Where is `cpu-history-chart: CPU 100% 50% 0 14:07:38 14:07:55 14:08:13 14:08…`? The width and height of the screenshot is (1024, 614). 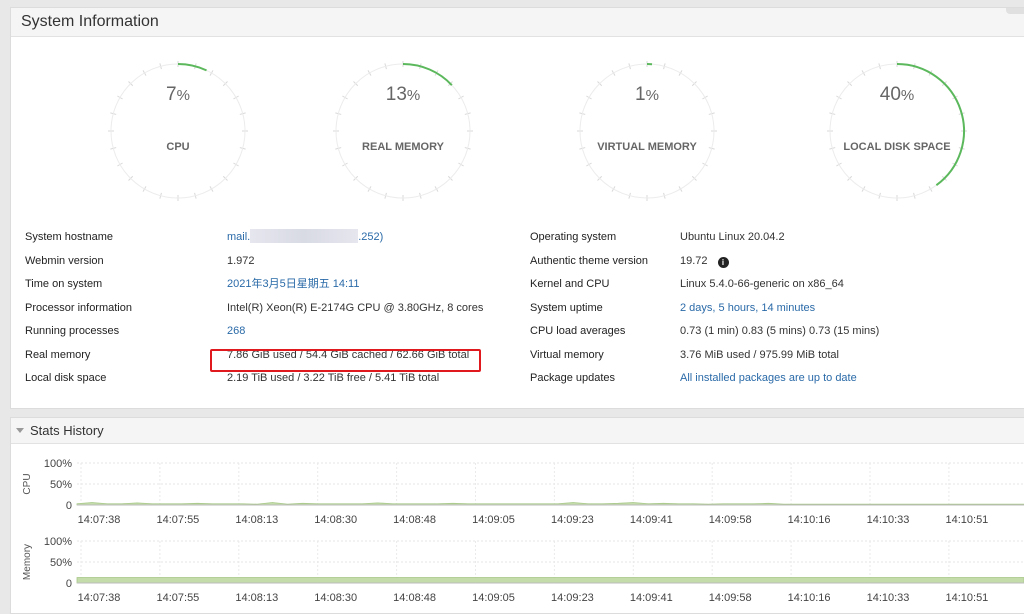 cpu-history-chart: CPU 100% 50% 0 14:07:38 14:07:55 14:08:13 14:08… is located at coordinates (523, 492).